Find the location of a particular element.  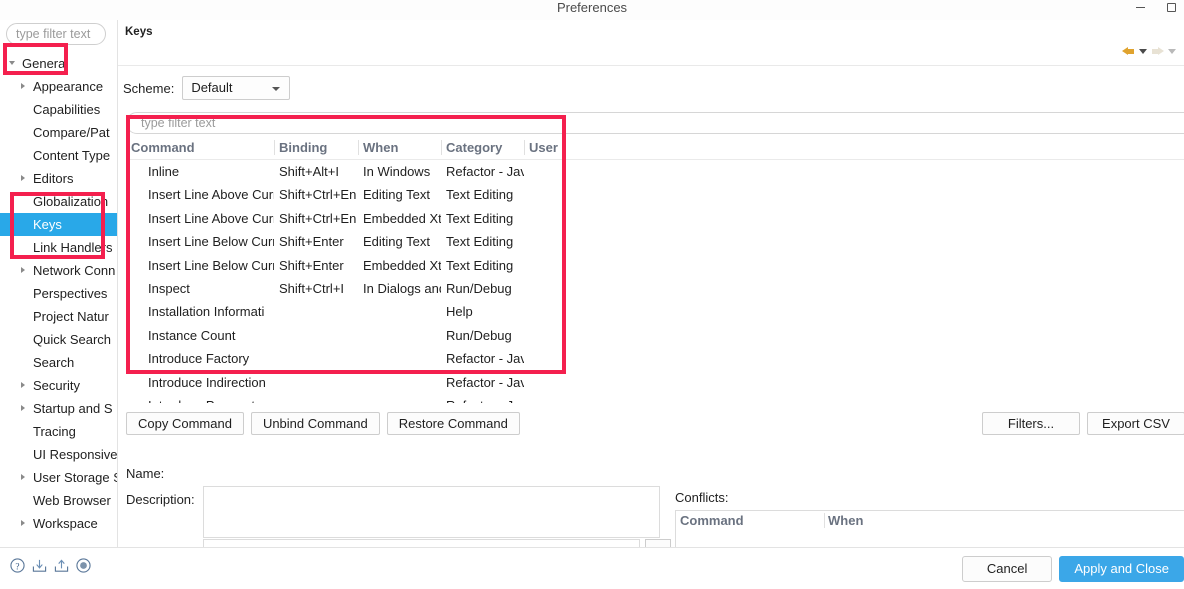

cell-binding: Shift+Ctrl+En is located at coordinates (318, 195).